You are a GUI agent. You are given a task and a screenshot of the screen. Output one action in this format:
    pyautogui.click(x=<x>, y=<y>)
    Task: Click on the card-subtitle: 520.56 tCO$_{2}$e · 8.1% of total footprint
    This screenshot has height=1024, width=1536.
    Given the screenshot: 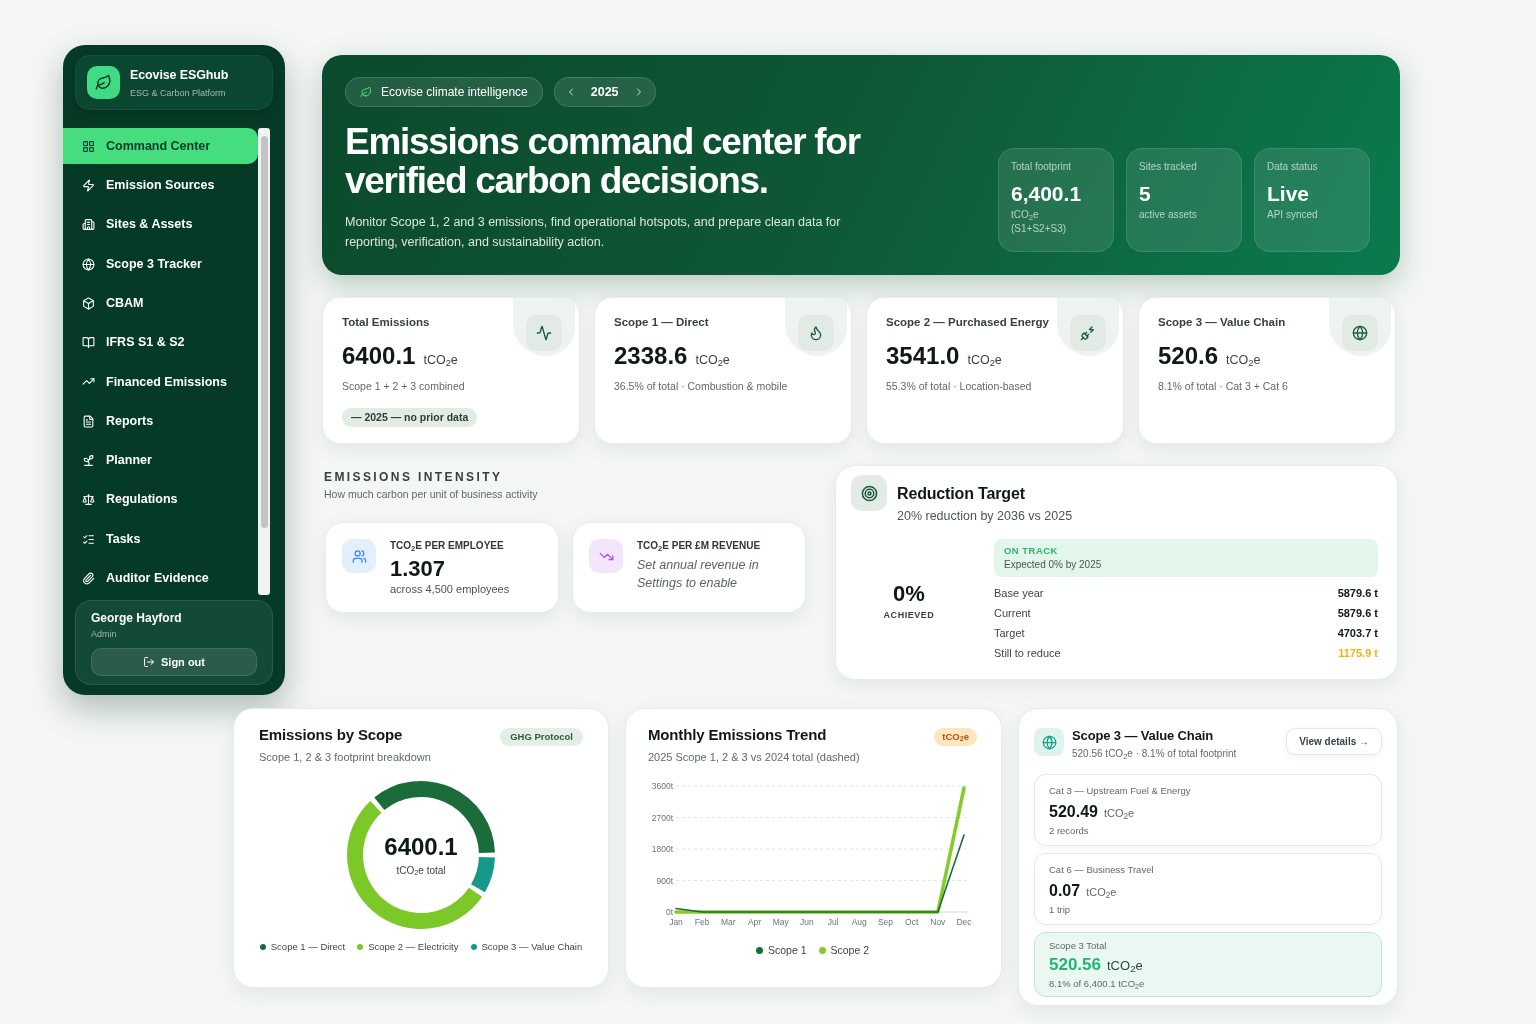 What is the action you would take?
    pyautogui.click(x=1154, y=753)
    